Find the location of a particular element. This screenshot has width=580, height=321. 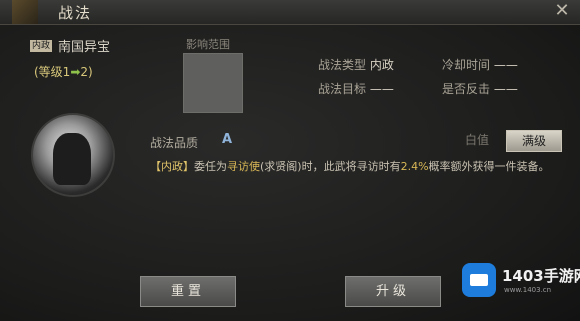

counterattack-row: 是否反击 —— is located at coordinates (480, 88).